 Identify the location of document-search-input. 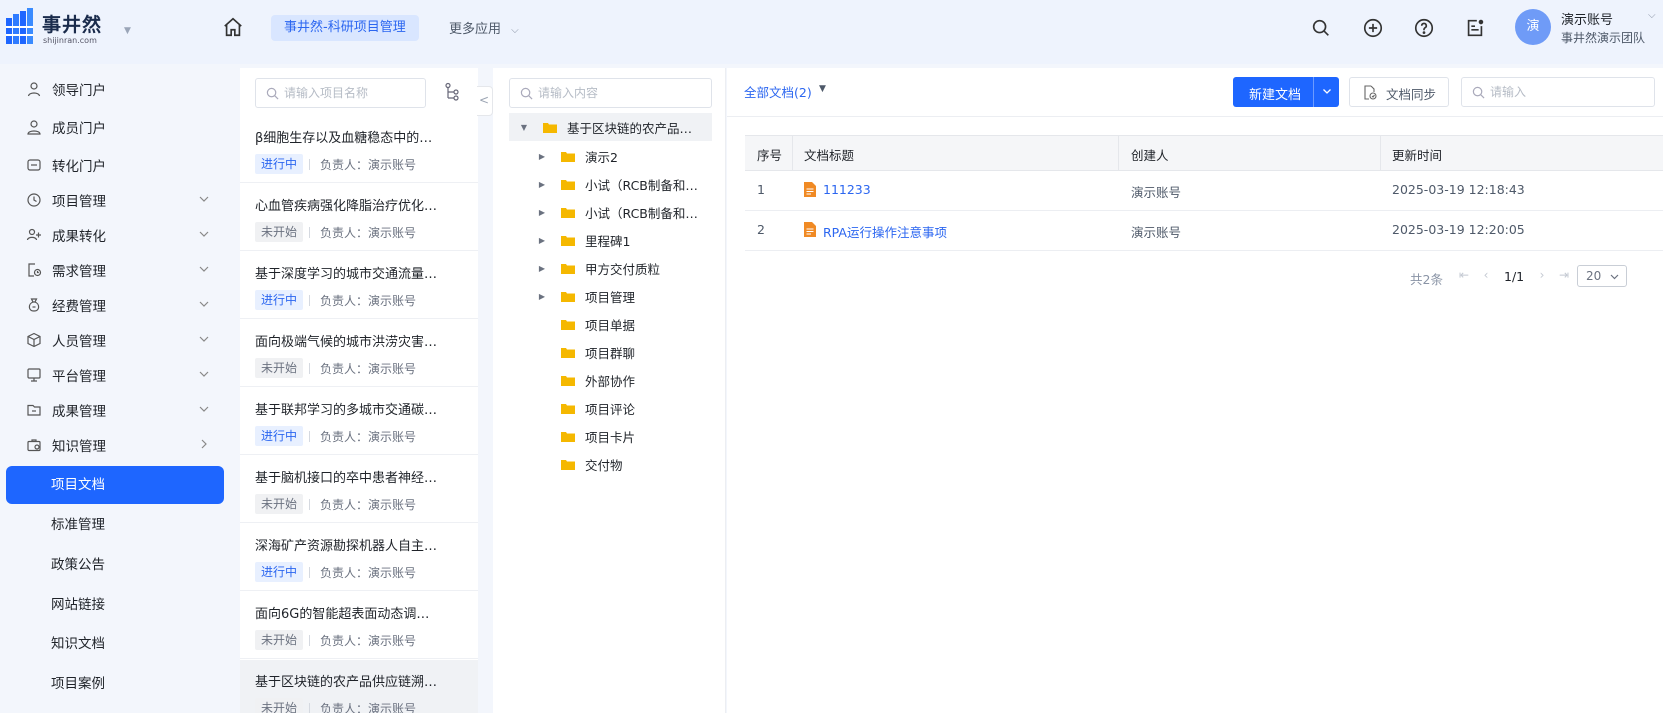
(1565, 92).